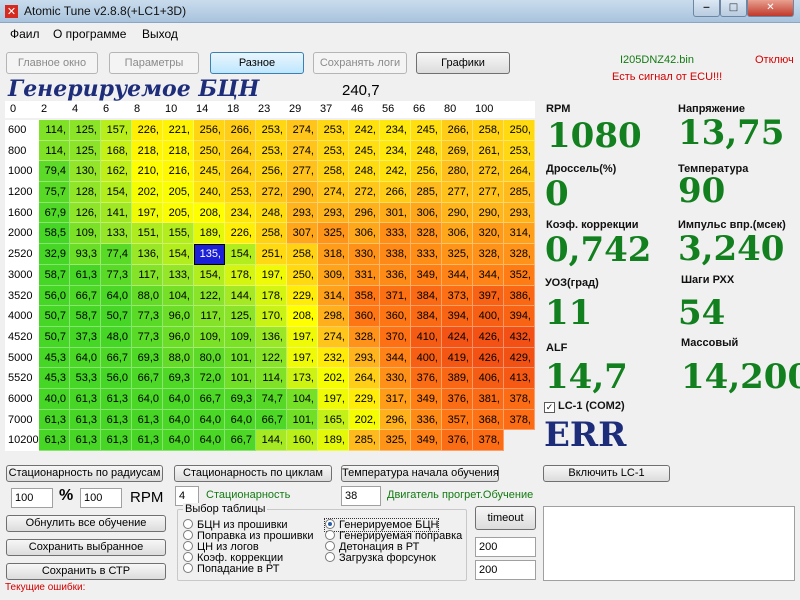 The image size is (800, 600). What do you see at coordinates (505, 518) in the screenshot?
I see `timeout-button: timeout` at bounding box center [505, 518].